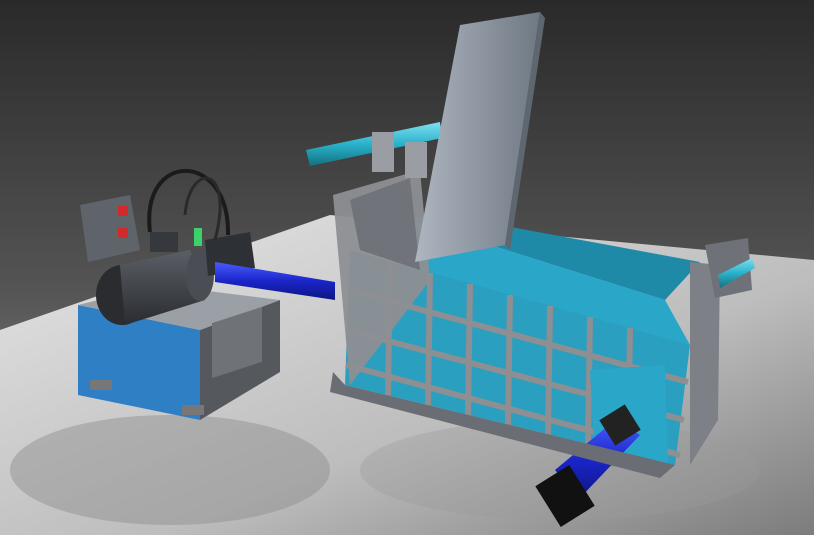  What do you see at coordinates (110, 228) in the screenshot?
I see `valve-manifold` at bounding box center [110, 228].